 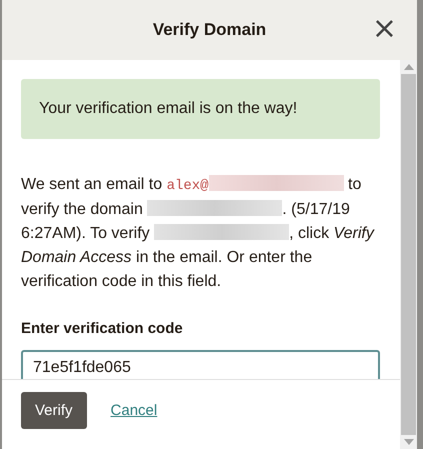 What do you see at coordinates (200, 364) in the screenshot?
I see `verification-code-field: 71e5f1fde065` at bounding box center [200, 364].